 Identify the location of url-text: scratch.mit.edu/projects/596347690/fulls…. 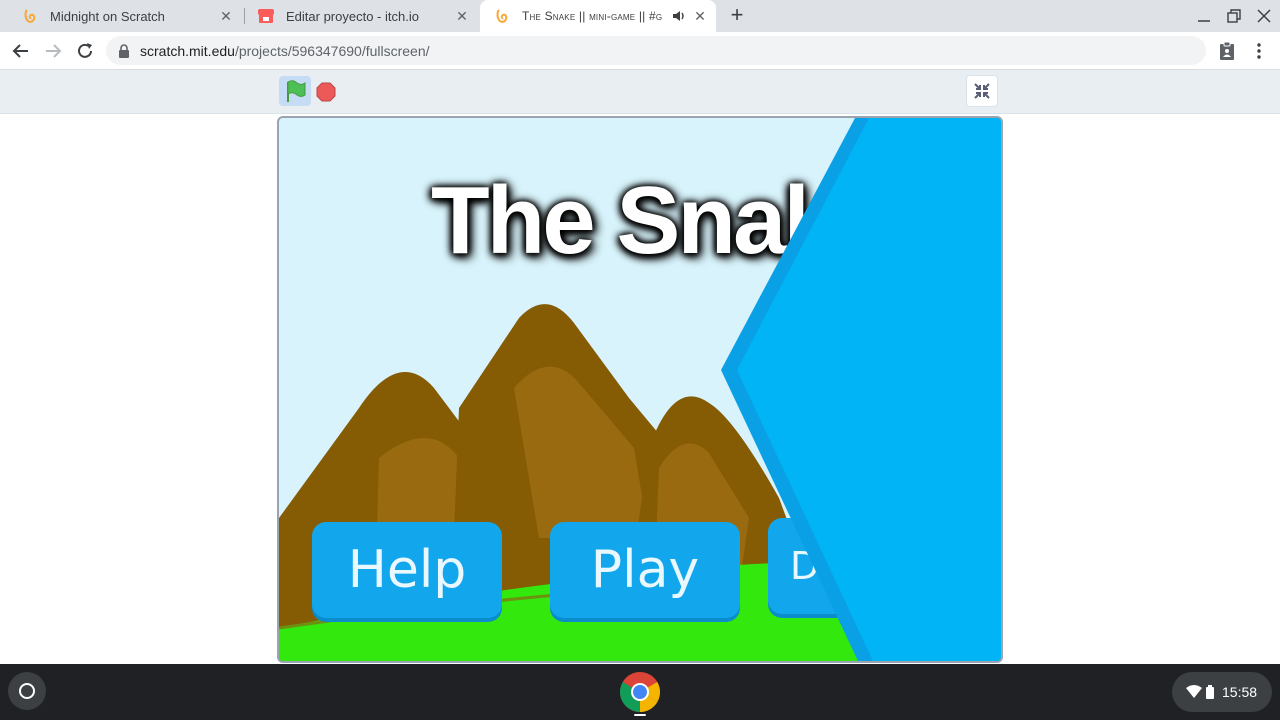
(285, 51).